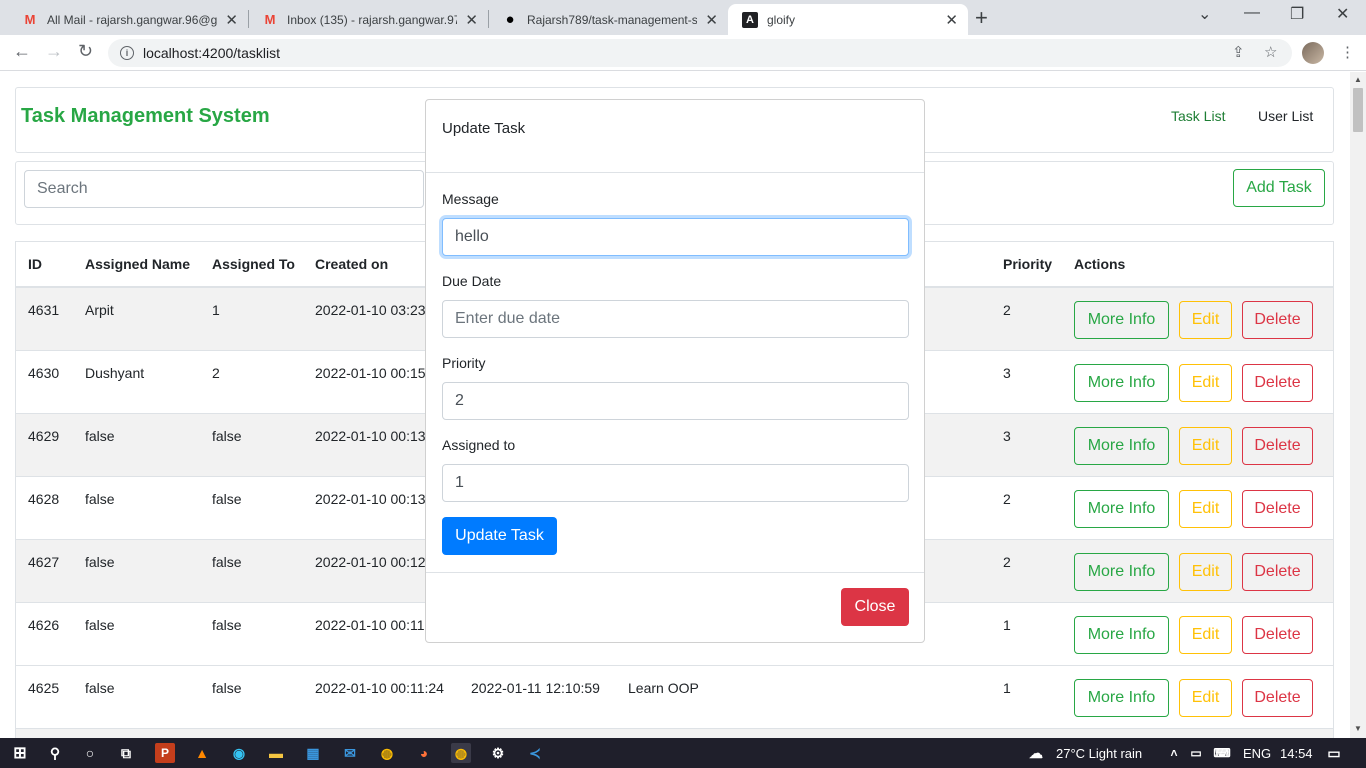 Image resolution: width=1366 pixels, height=768 pixels. I want to click on github-icon: ●, so click(510, 19).